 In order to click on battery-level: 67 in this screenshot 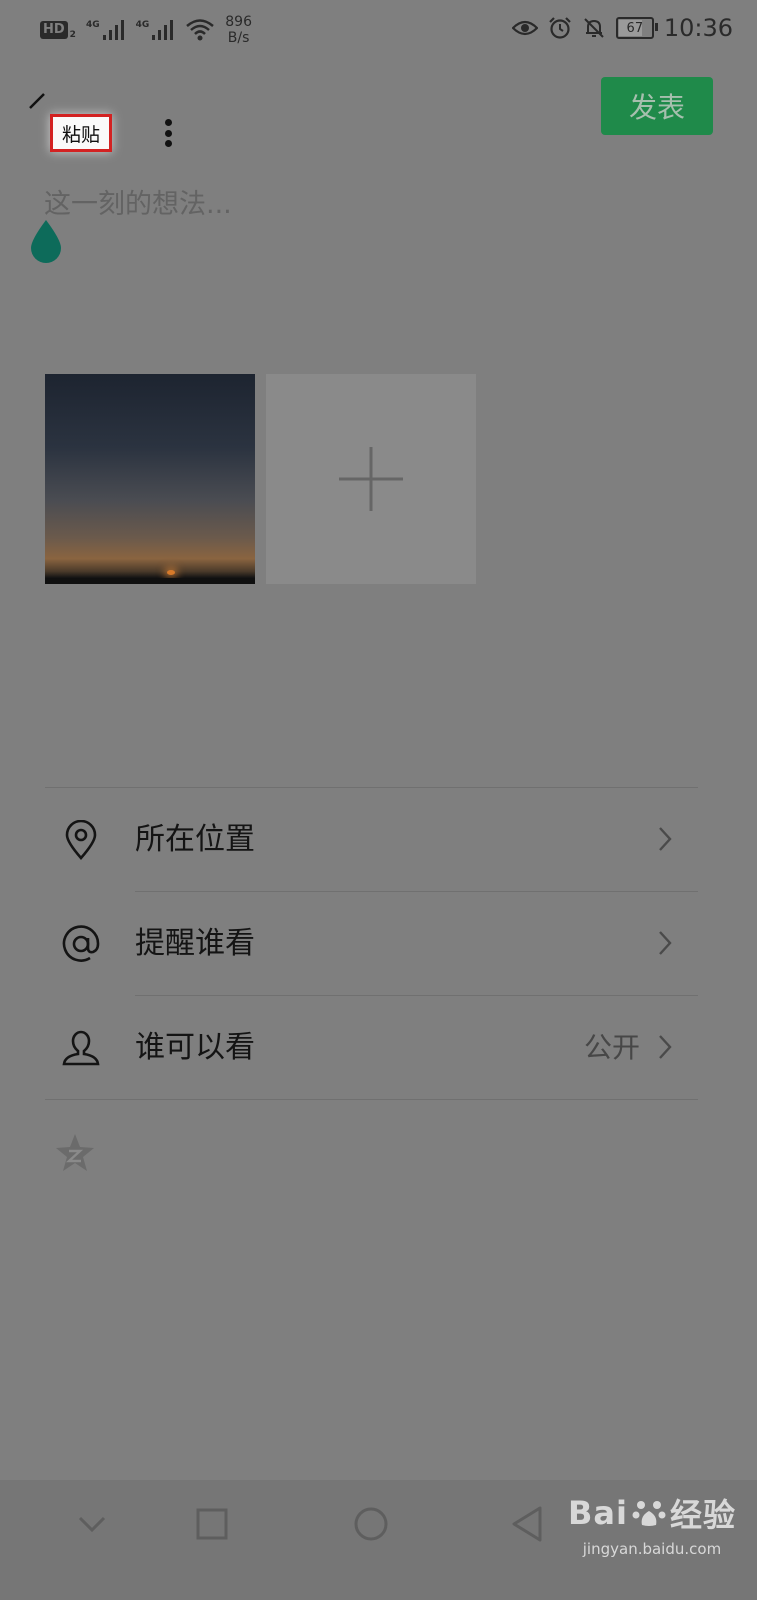, I will do `click(635, 28)`.